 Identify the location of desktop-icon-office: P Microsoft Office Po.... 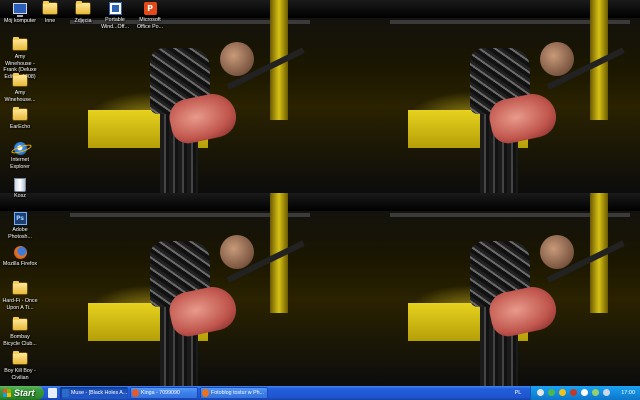
(150, 16).